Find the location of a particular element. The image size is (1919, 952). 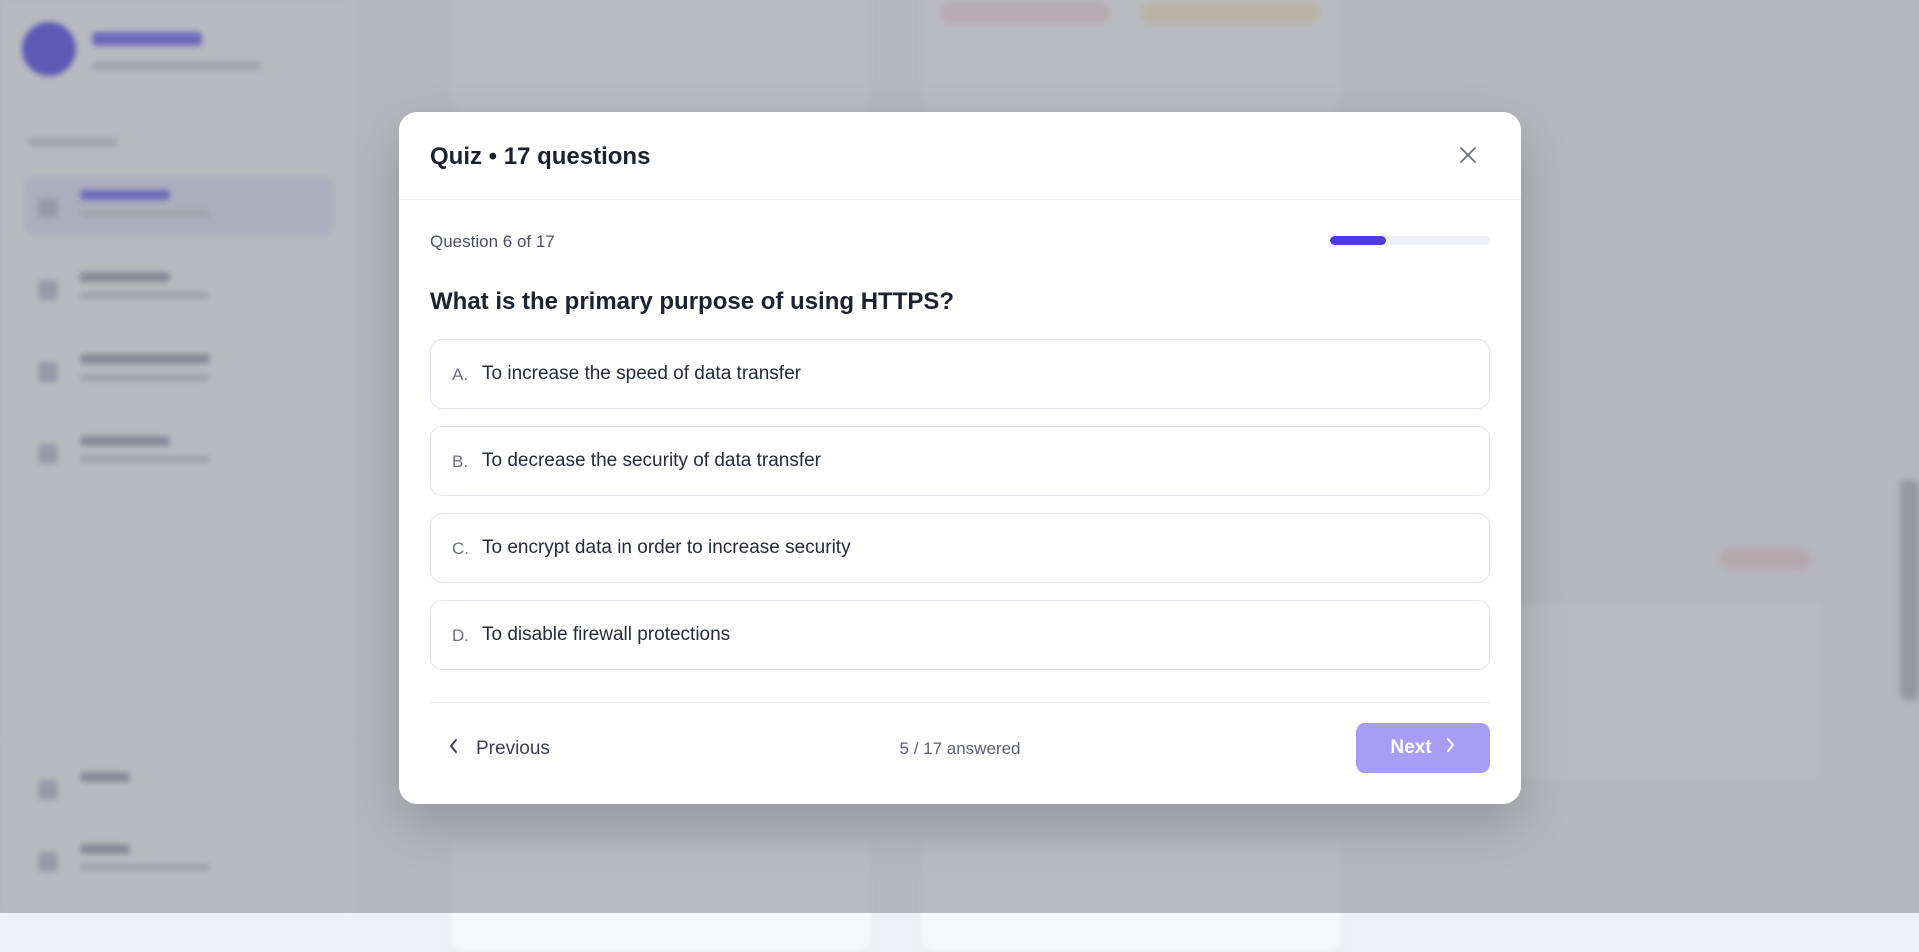

option-letter: C. is located at coordinates (460, 548).